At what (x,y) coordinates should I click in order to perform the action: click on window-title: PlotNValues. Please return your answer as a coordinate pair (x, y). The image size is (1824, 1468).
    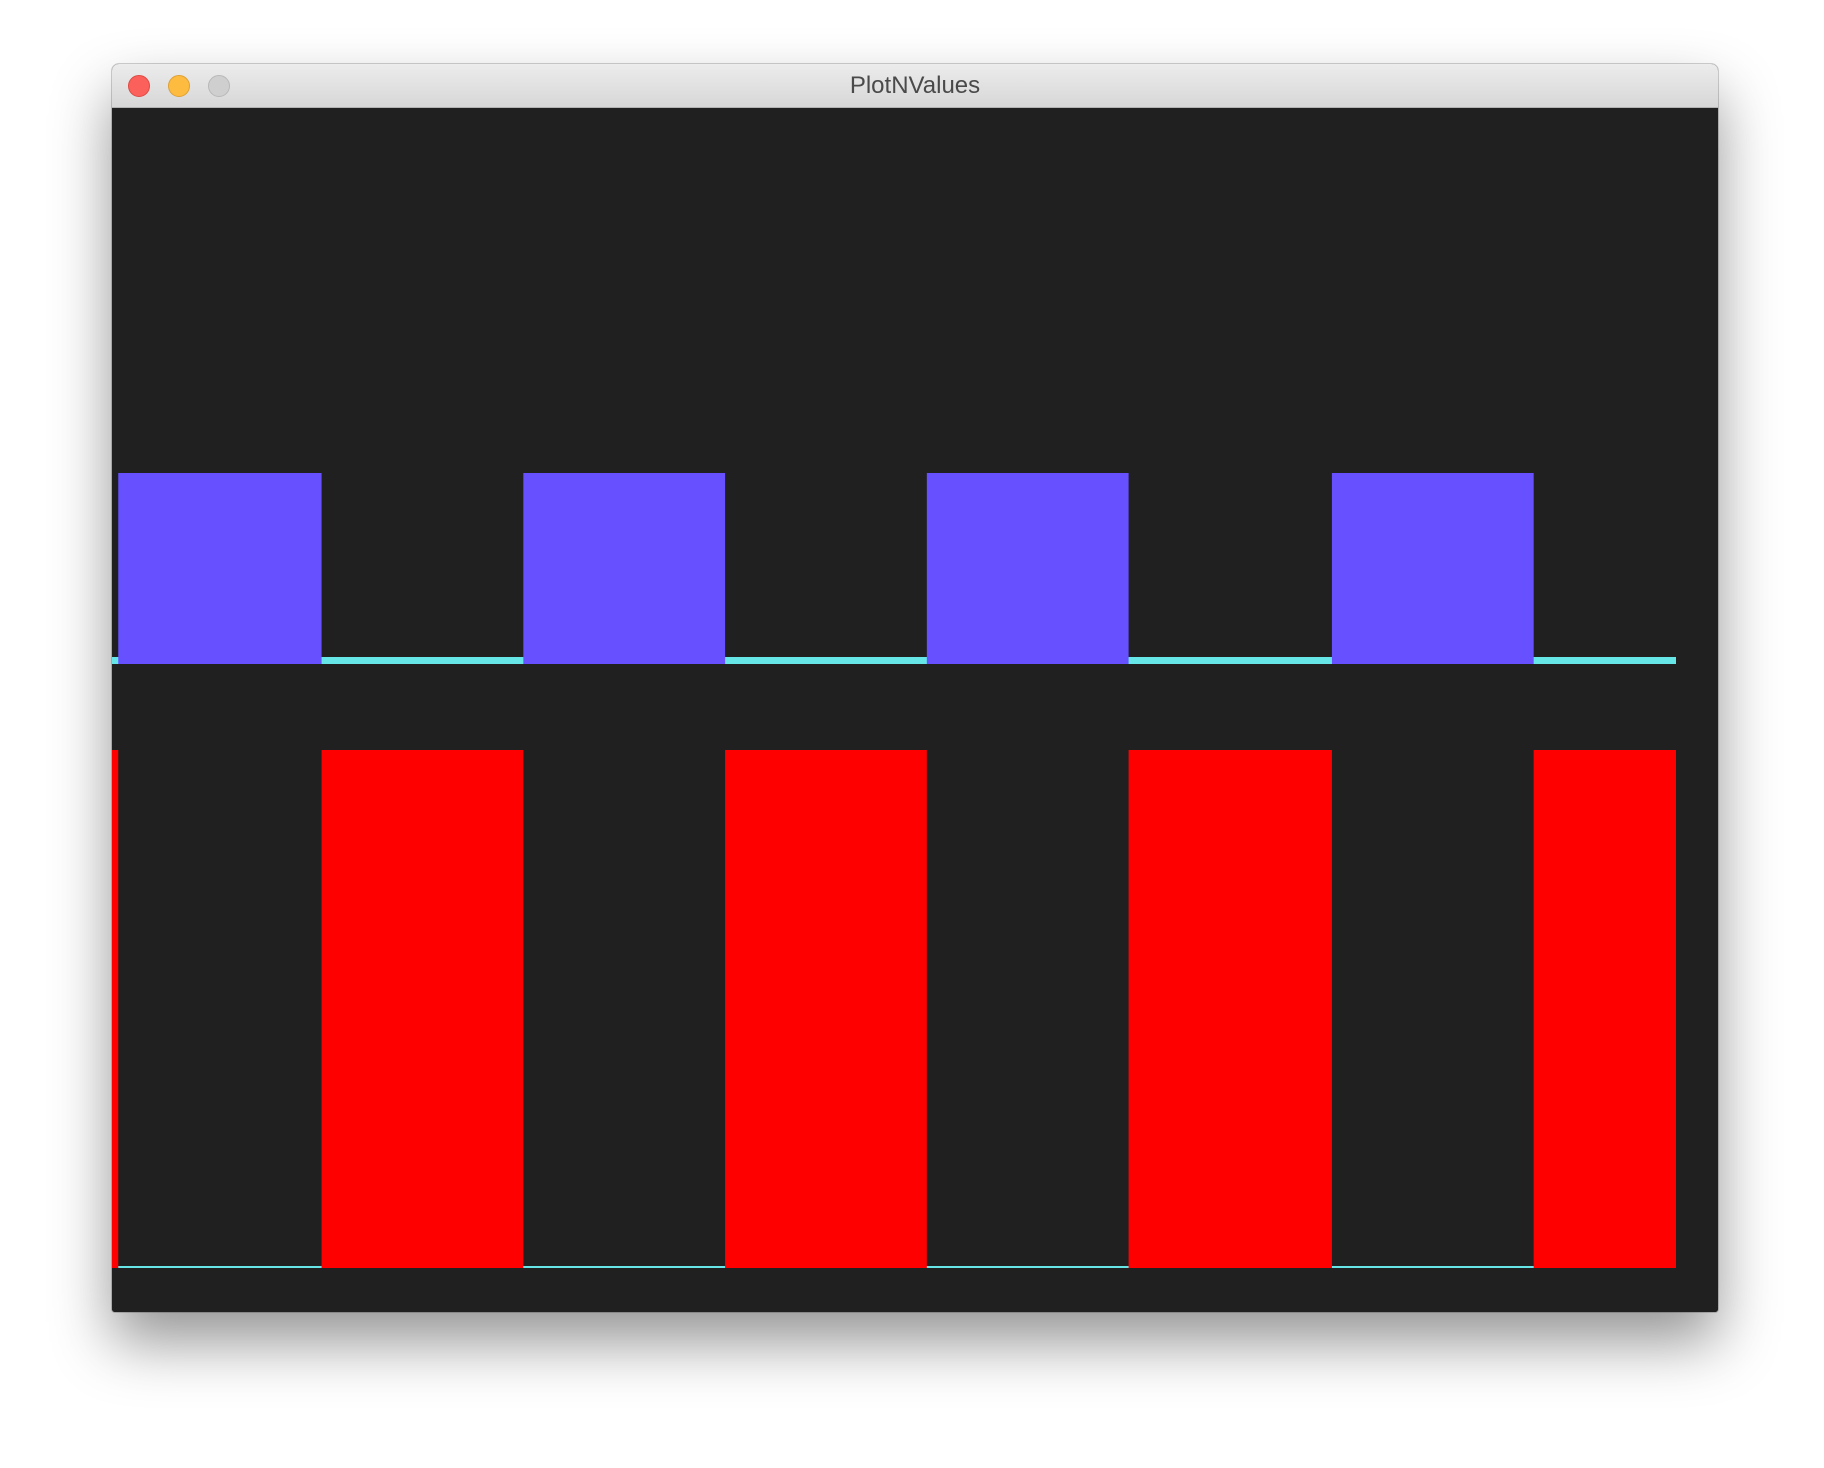
    Looking at the image, I should click on (915, 85).